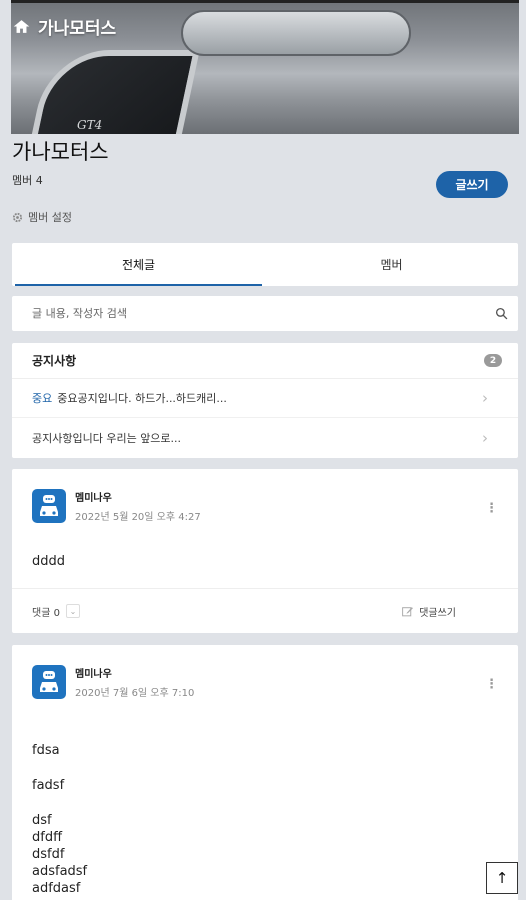 The image size is (526, 900). Describe the element at coordinates (49, 561) in the screenshot. I see `post-body: dddd` at that location.